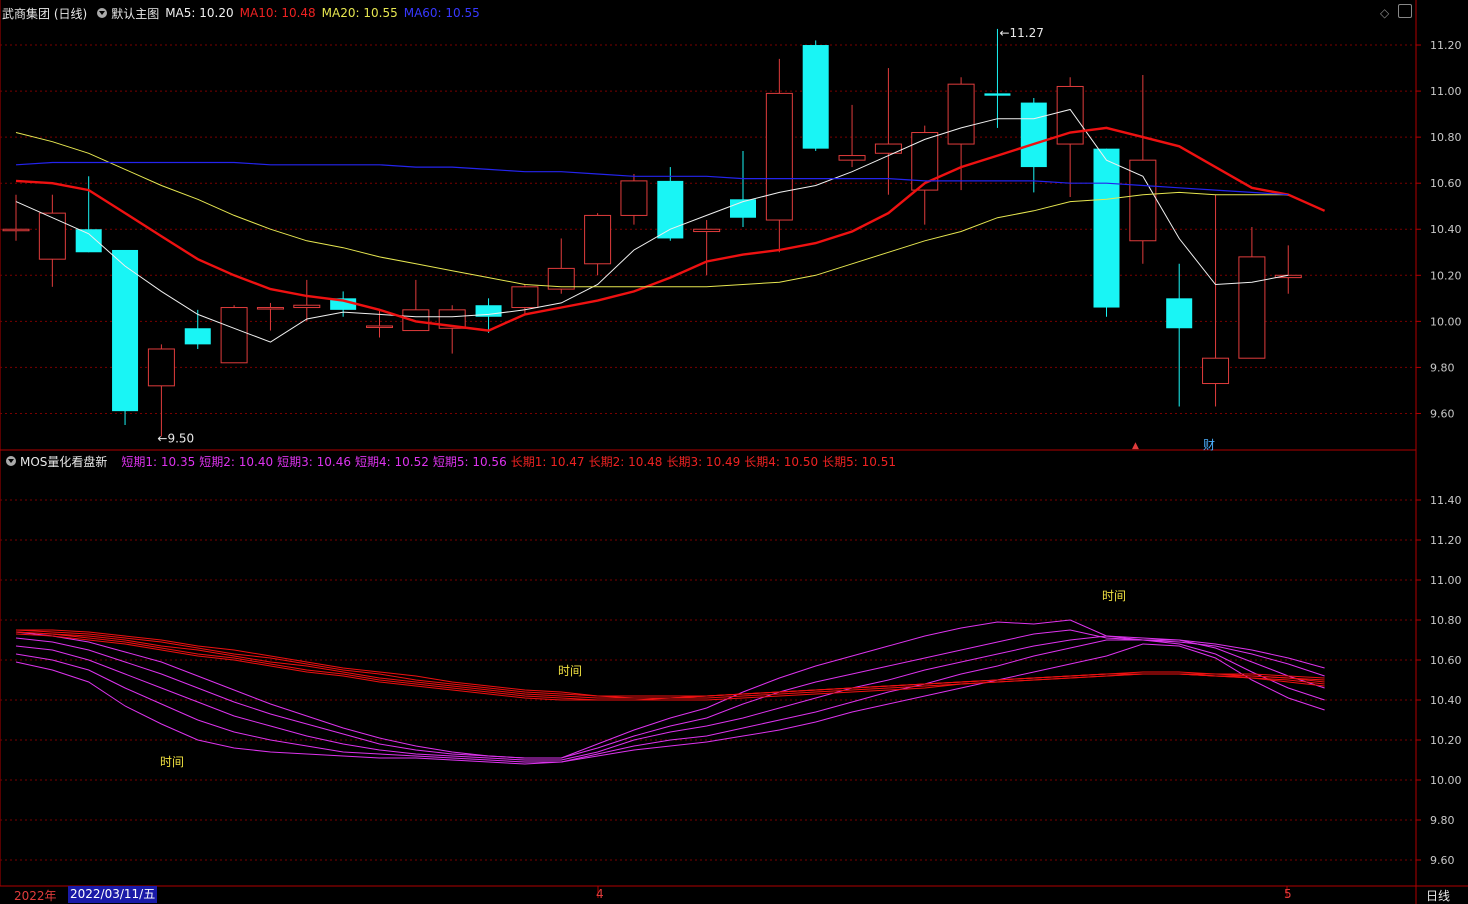 The image size is (1468, 904). I want to click on price-tick-label: 9.60, so click(1442, 413).